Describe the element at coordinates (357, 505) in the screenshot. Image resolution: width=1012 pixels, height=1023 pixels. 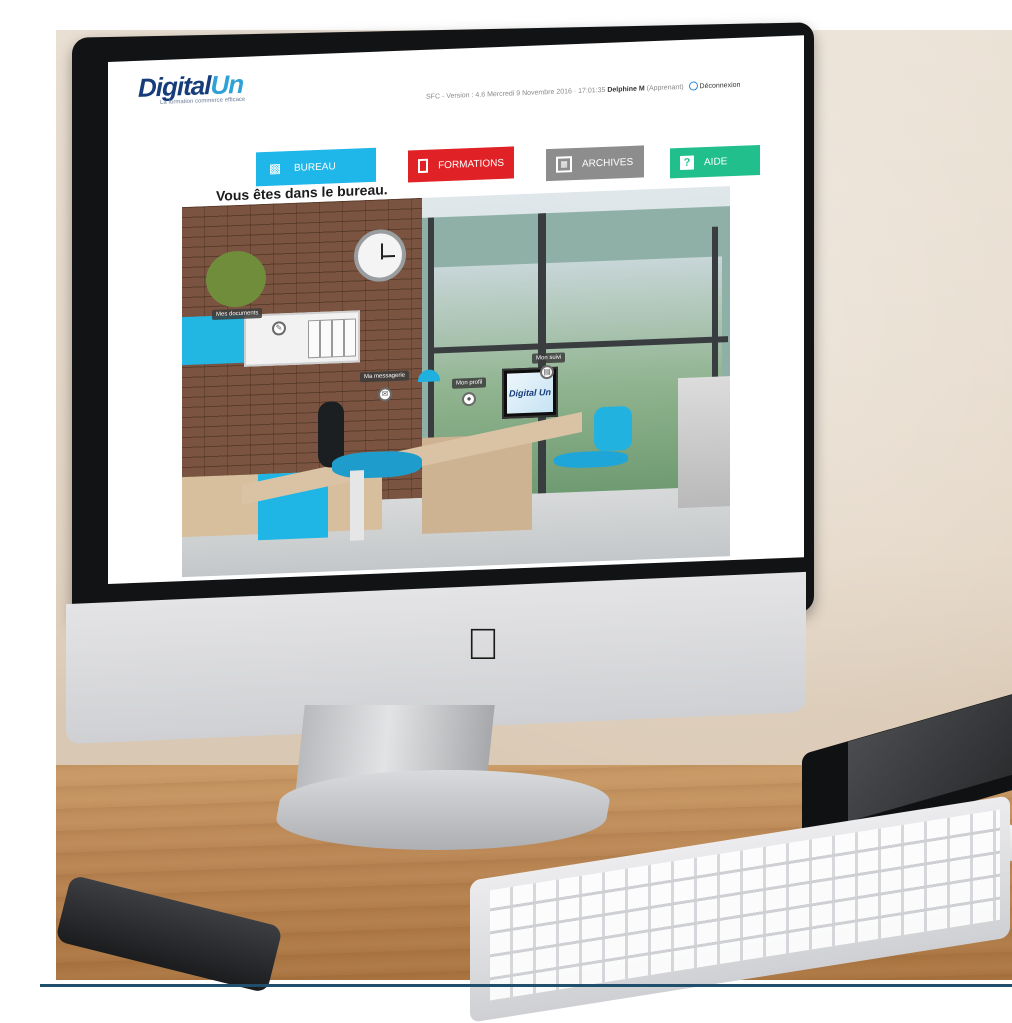
I see `office-chair-frame` at that location.